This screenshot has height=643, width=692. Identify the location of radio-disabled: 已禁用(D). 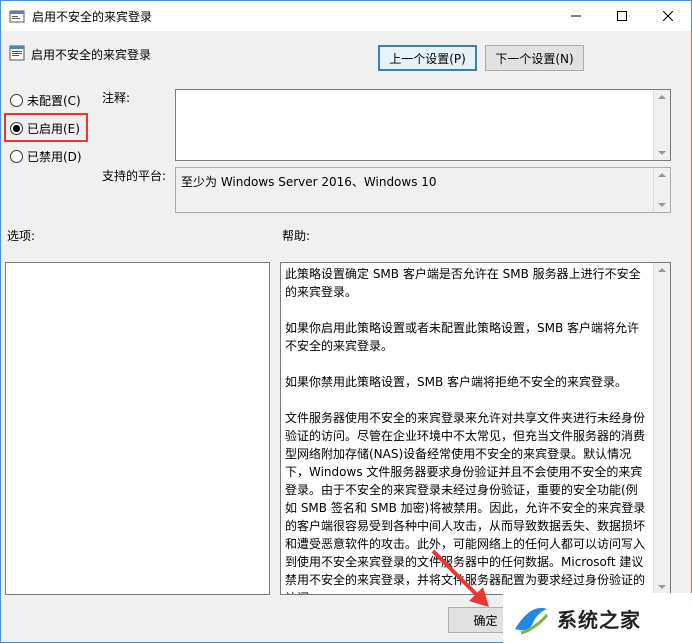
(46, 156).